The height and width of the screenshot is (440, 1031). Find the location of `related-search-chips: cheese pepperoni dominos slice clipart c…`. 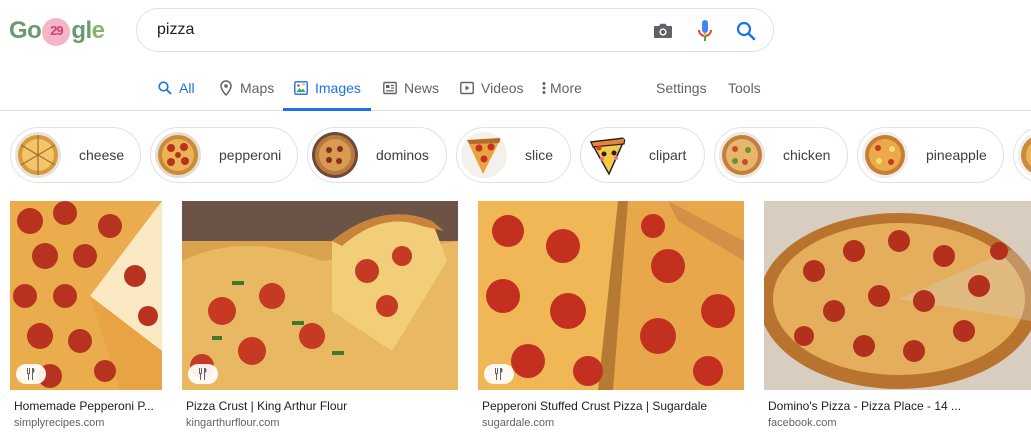

related-search-chips: cheese pepperoni dominos slice clipart c… is located at coordinates (515, 156).